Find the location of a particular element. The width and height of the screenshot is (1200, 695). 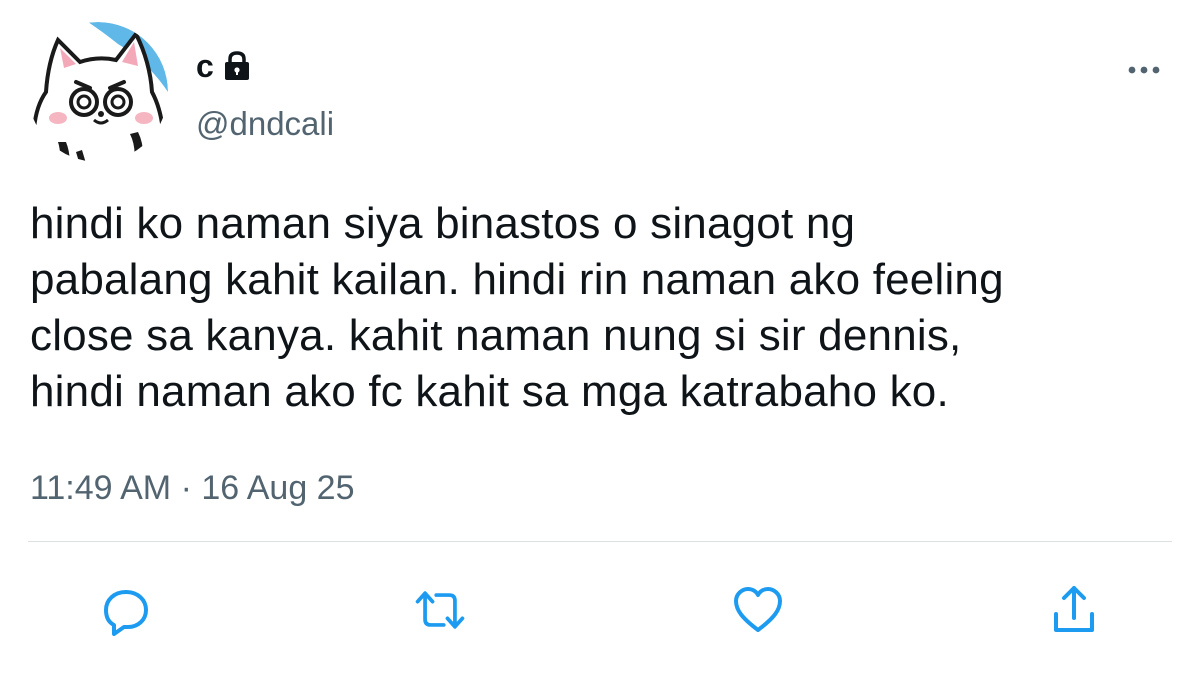

cat-avatar-icon is located at coordinates (98, 92).